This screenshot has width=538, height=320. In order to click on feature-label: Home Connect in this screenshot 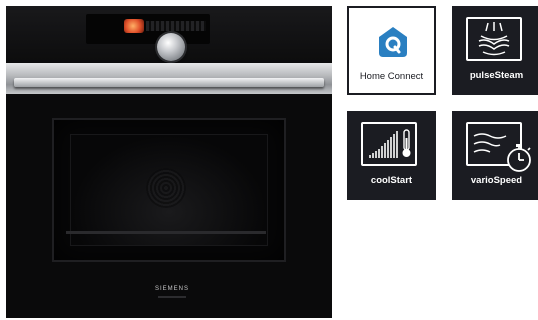, I will do `click(391, 76)`.